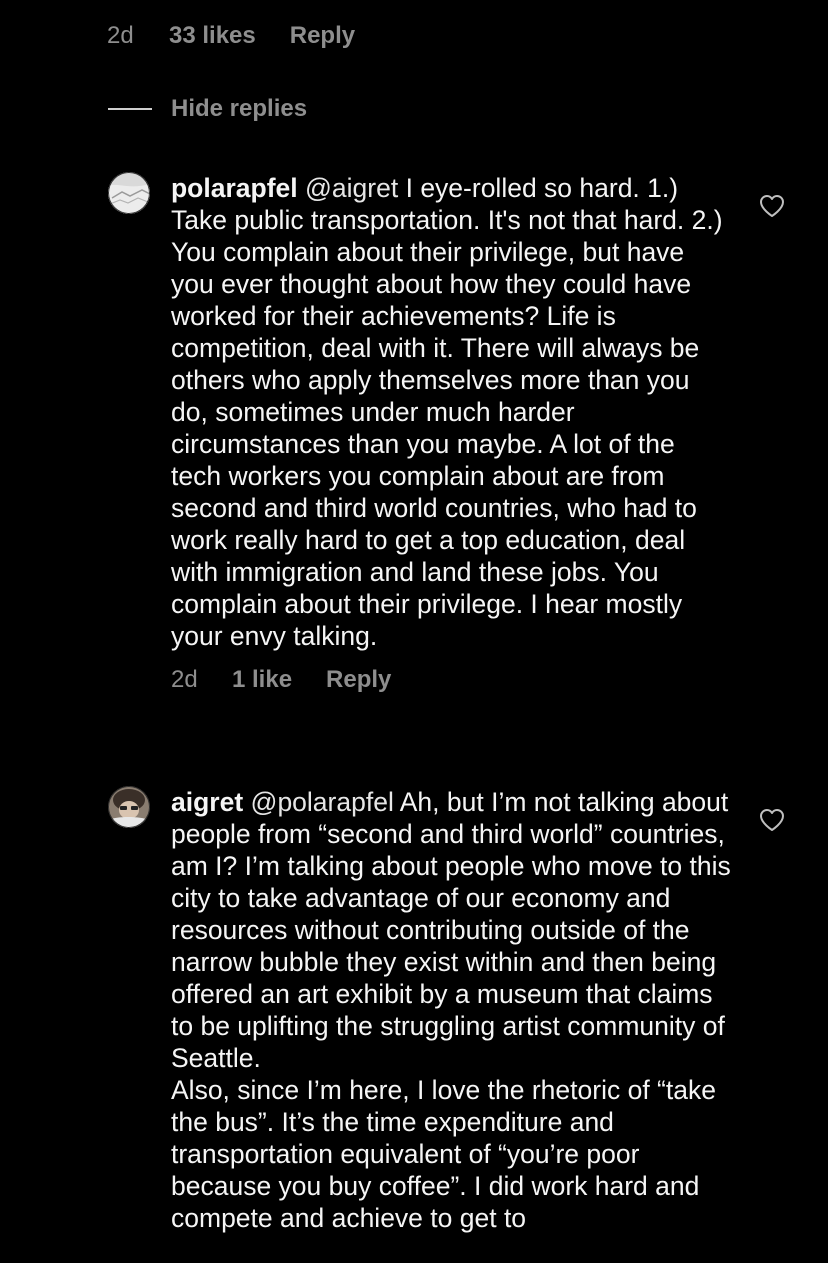 The height and width of the screenshot is (1263, 828). What do you see at coordinates (239, 108) in the screenshot?
I see `hide-replies-label: Hide replies` at bounding box center [239, 108].